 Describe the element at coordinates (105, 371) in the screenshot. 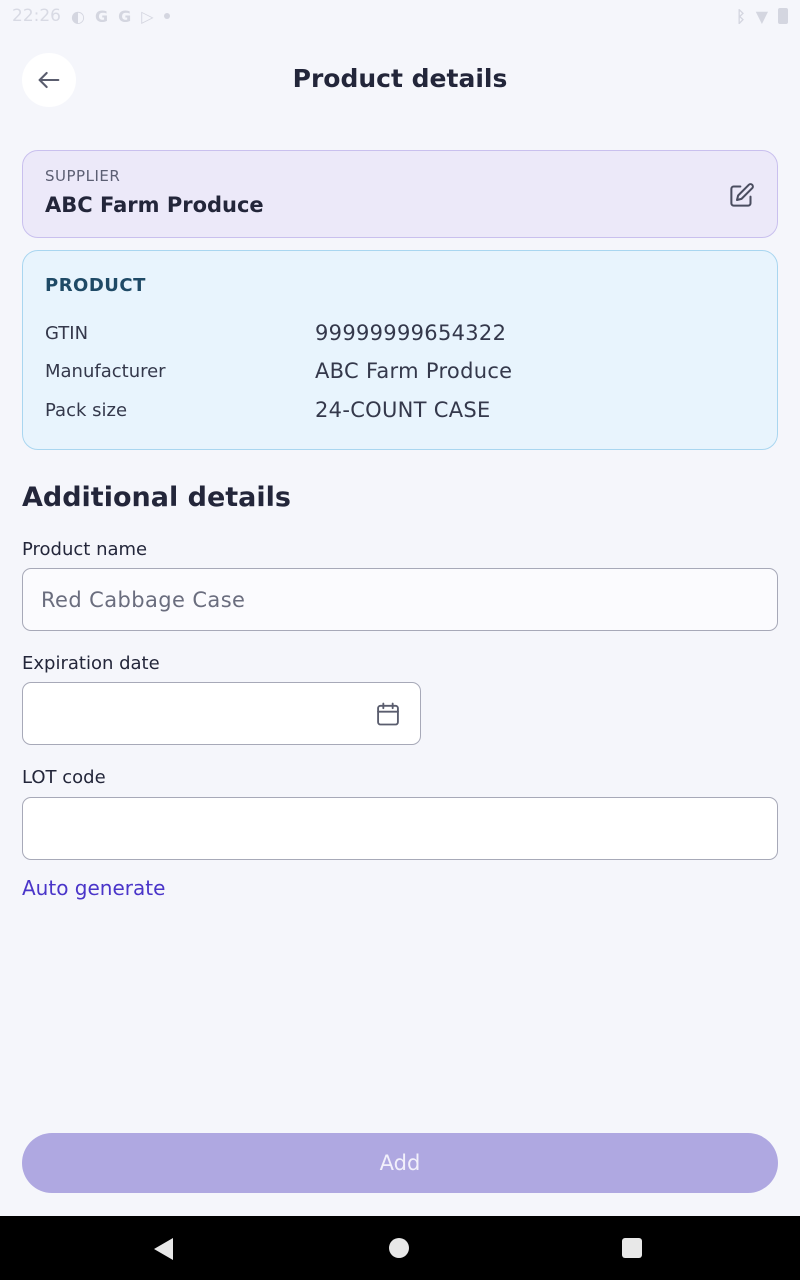

I see `product-row-key: Manufacturer` at that location.